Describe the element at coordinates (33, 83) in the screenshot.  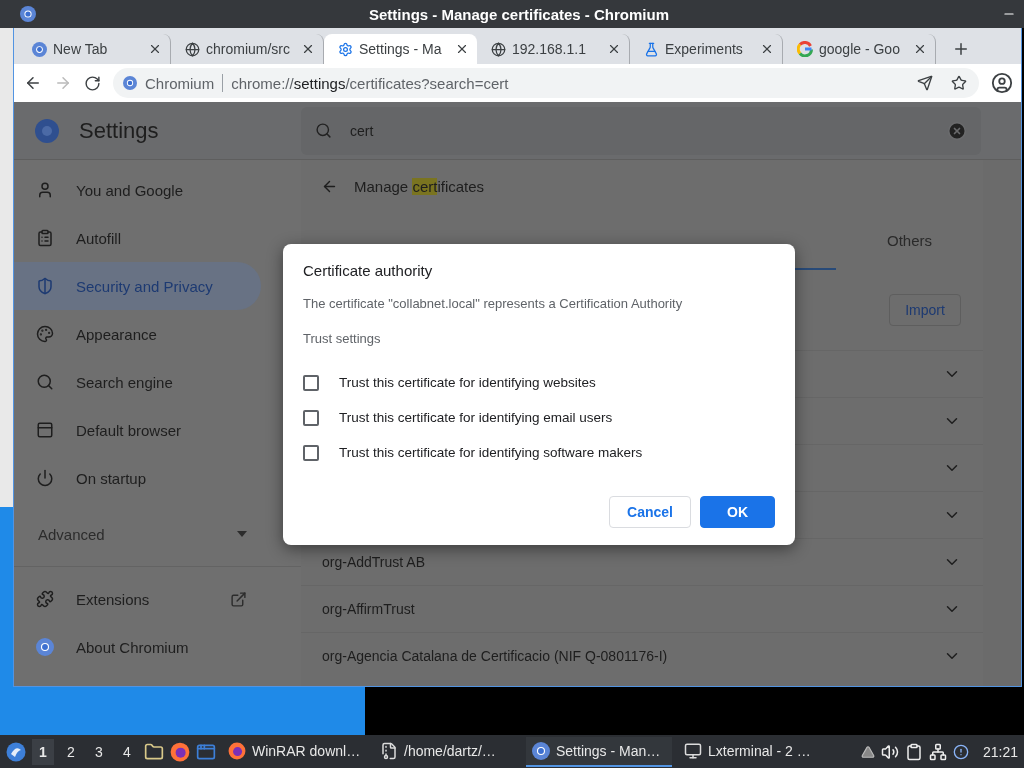
I see `back-button` at that location.